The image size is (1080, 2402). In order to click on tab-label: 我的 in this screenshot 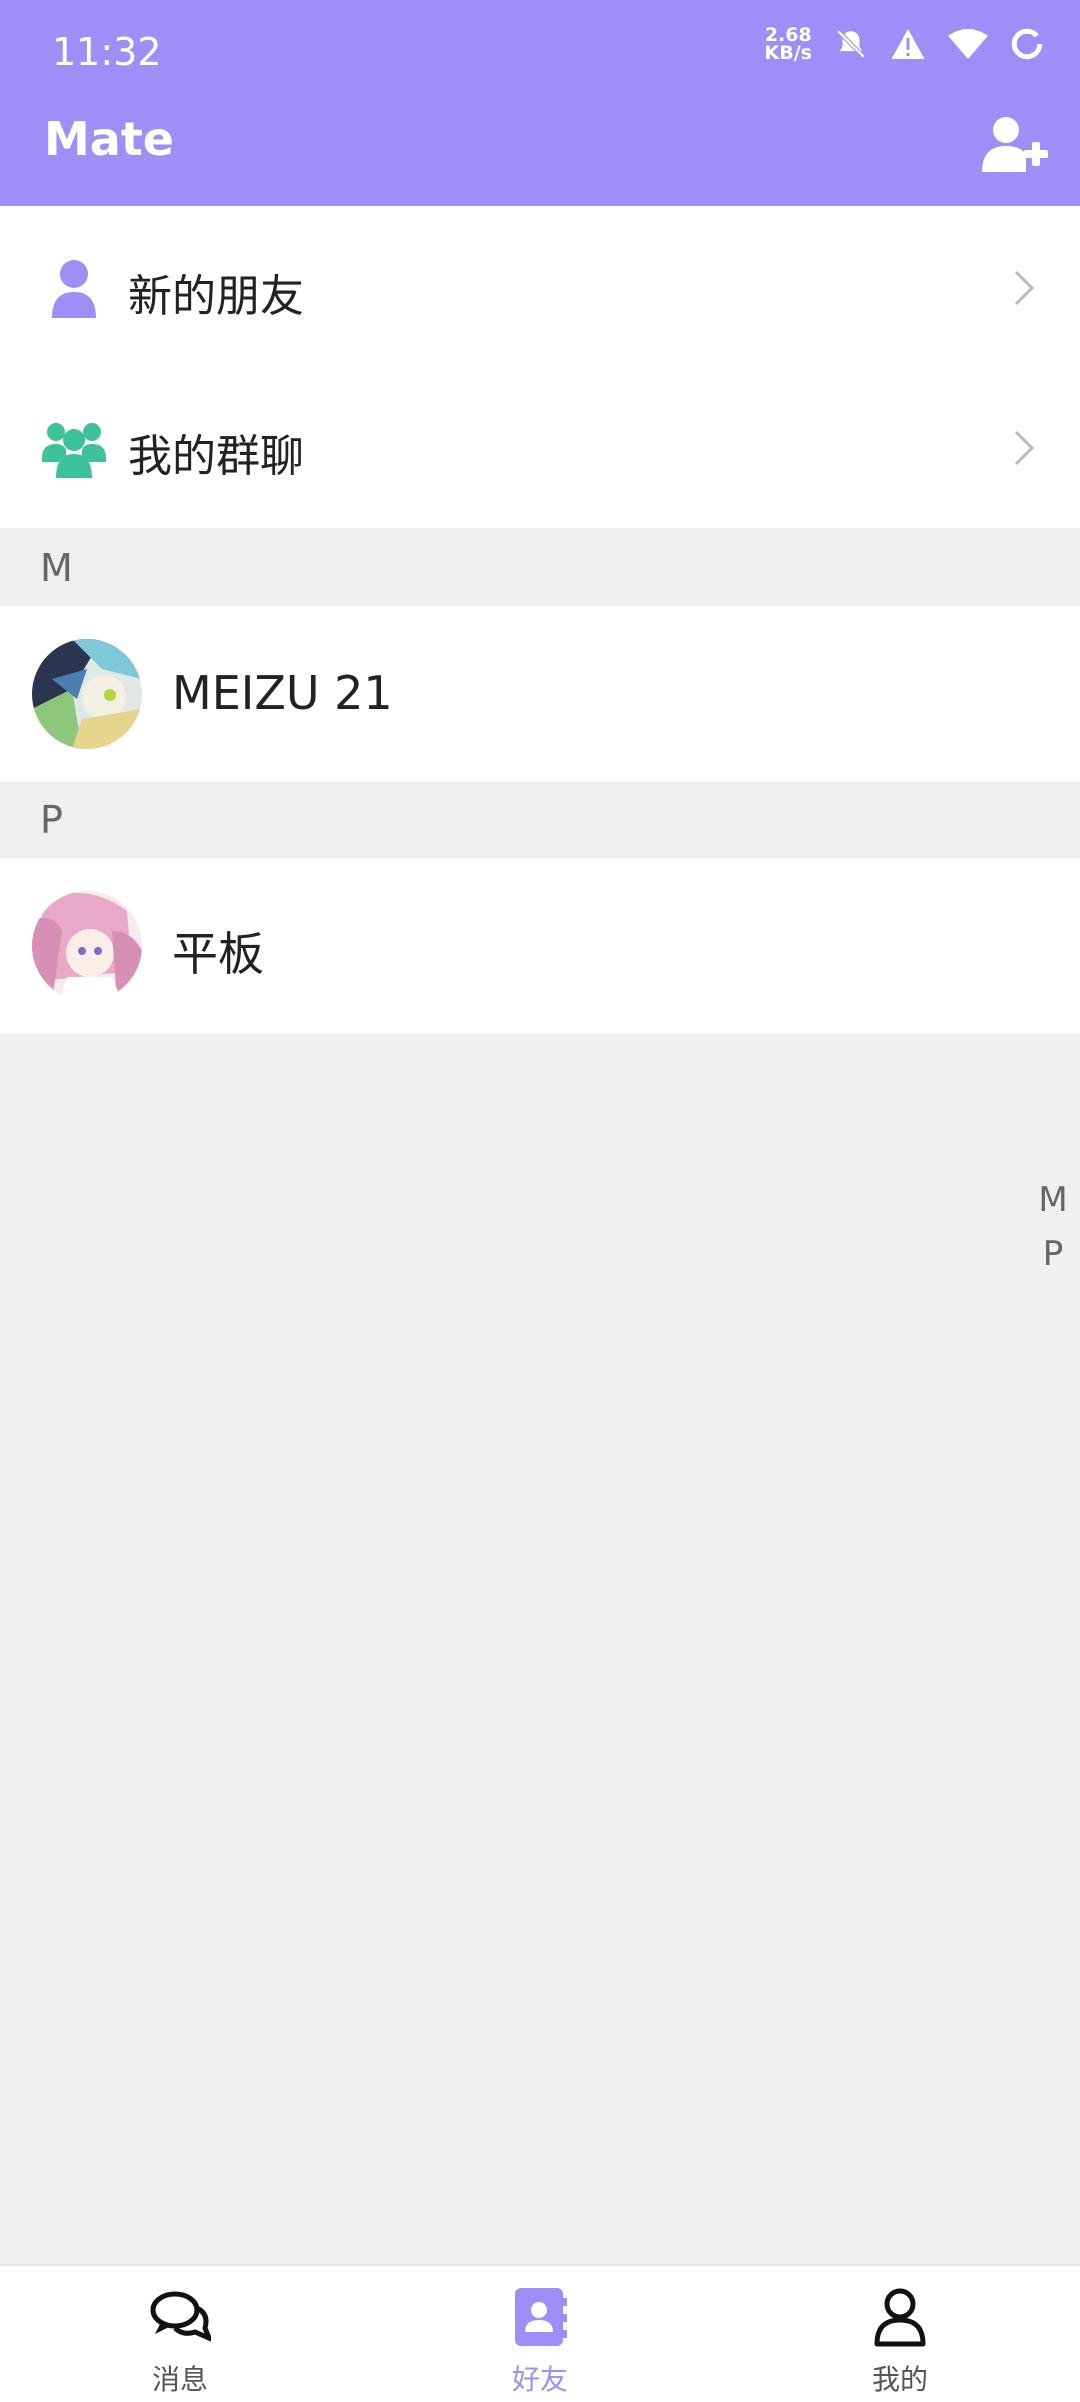, I will do `click(899, 2379)`.